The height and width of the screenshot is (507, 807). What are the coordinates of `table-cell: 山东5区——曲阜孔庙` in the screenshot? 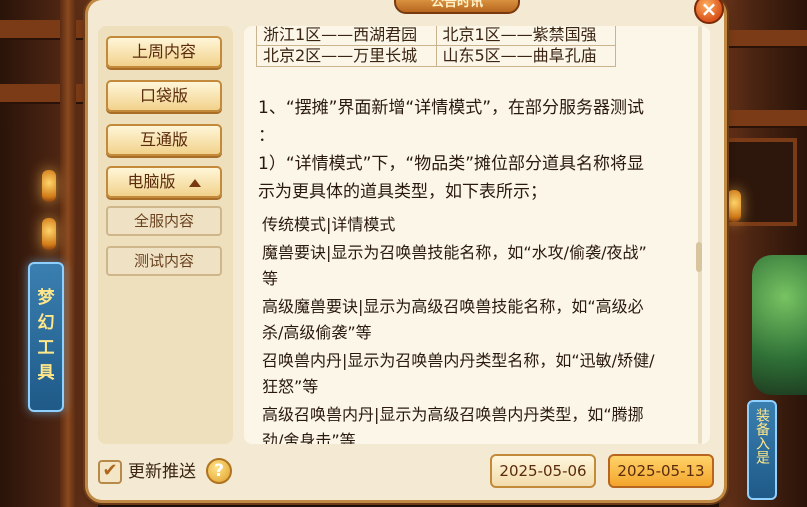 It's located at (525, 56).